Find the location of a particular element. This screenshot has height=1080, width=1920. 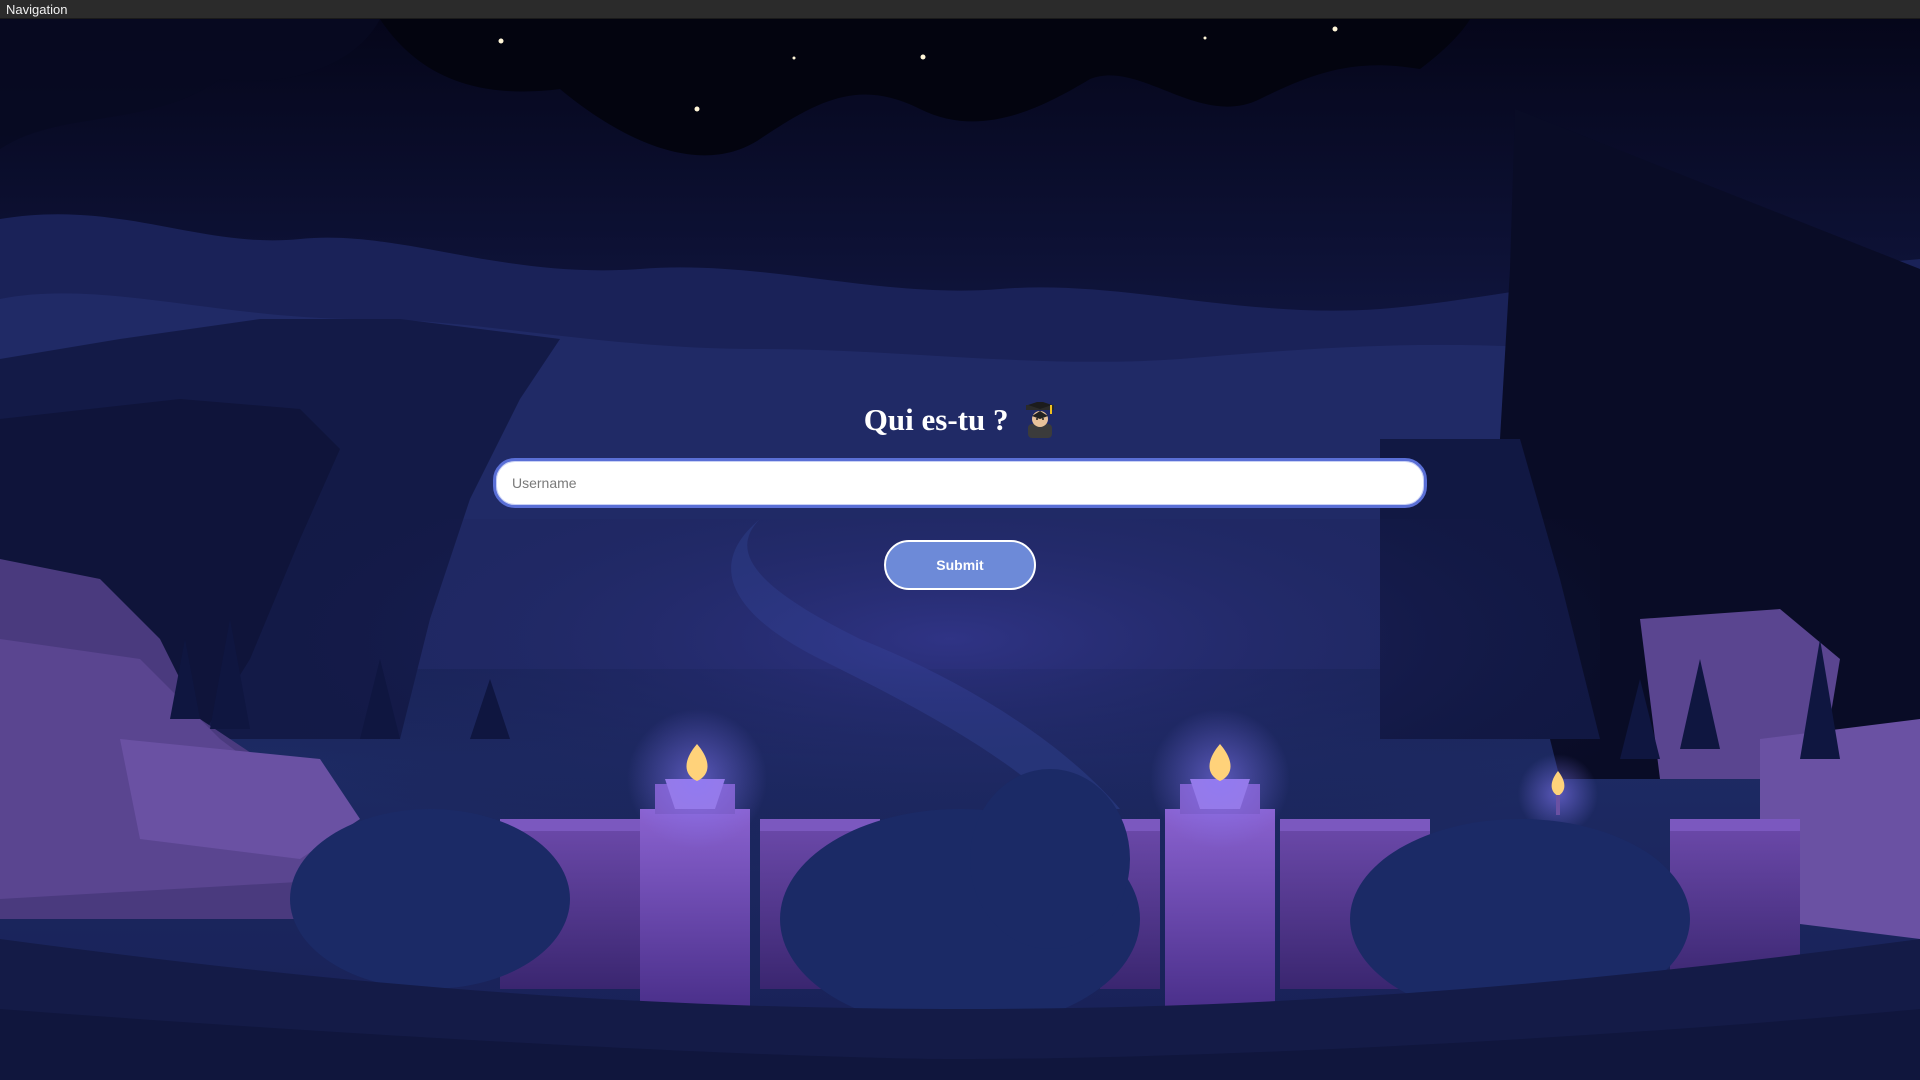

title-text: Qui es-tu ? is located at coordinates (936, 419).